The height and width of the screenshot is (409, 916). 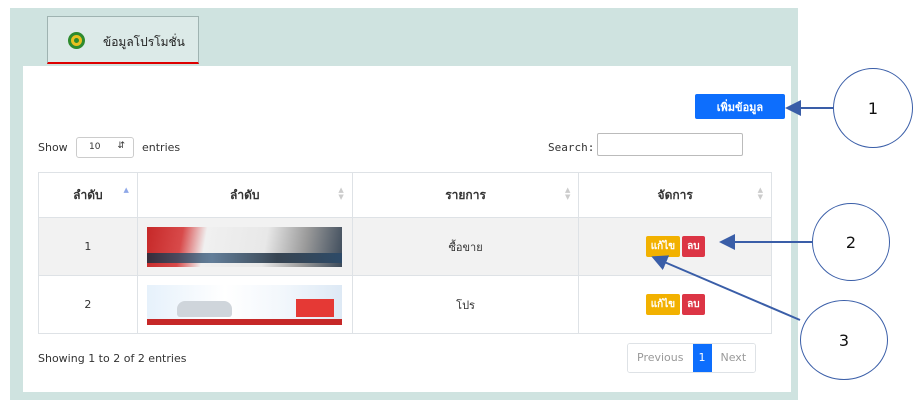 What do you see at coordinates (742, 210) in the screenshot?
I see `annotation-arrows` at bounding box center [742, 210].